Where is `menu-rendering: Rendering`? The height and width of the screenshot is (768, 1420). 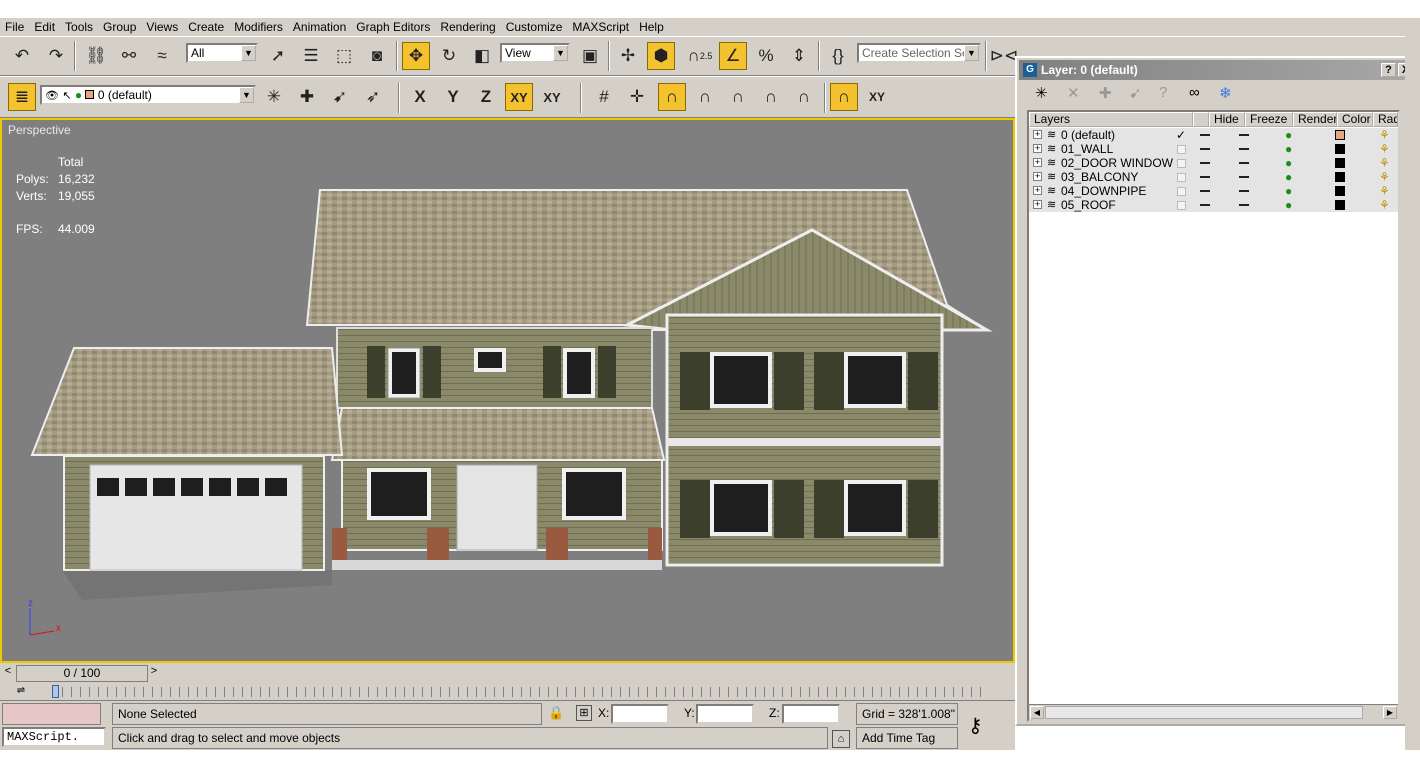
menu-rendering: Rendering is located at coordinates (467, 27).